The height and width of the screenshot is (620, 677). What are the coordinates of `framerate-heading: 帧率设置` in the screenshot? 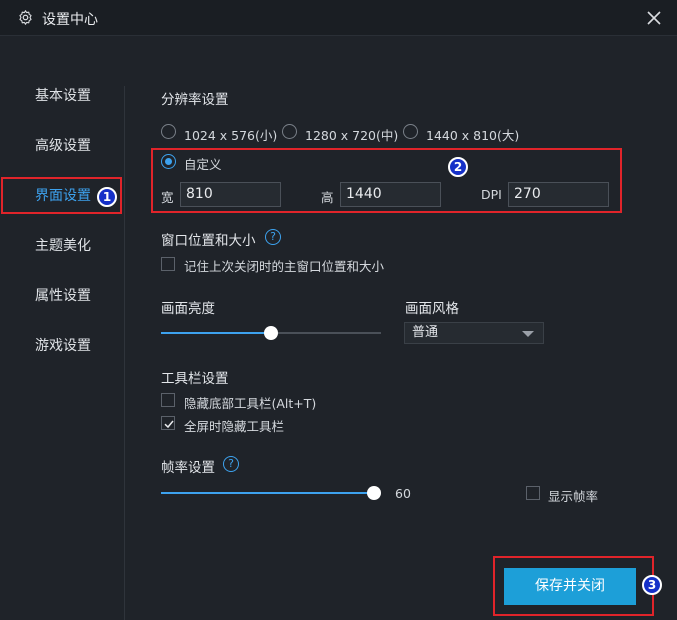 It's located at (188, 468).